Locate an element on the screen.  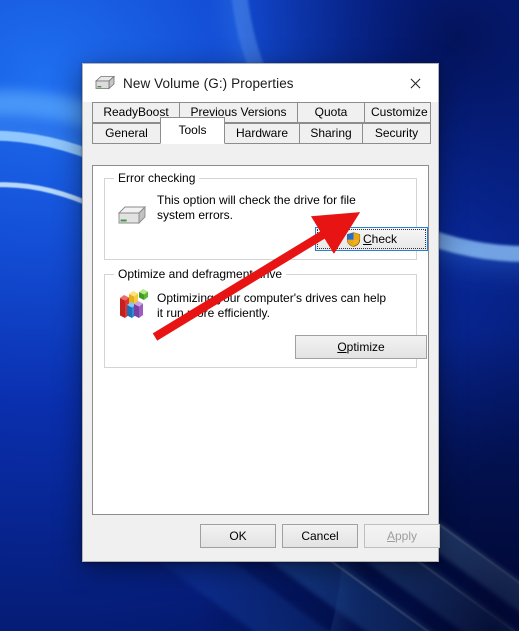
check-button: Check is located at coordinates (371, 239).